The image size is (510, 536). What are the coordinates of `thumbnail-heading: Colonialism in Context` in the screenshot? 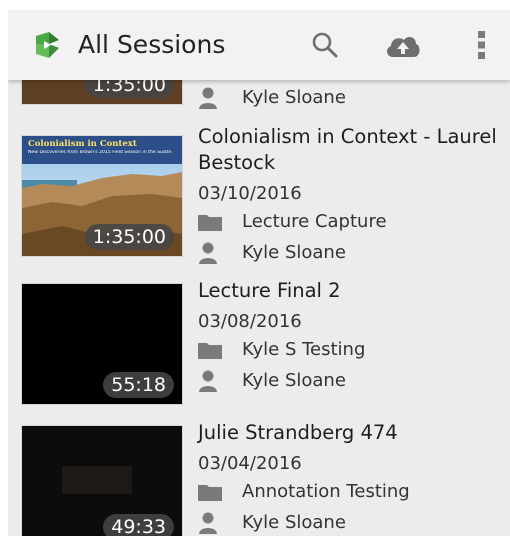 It's located at (82, 144).